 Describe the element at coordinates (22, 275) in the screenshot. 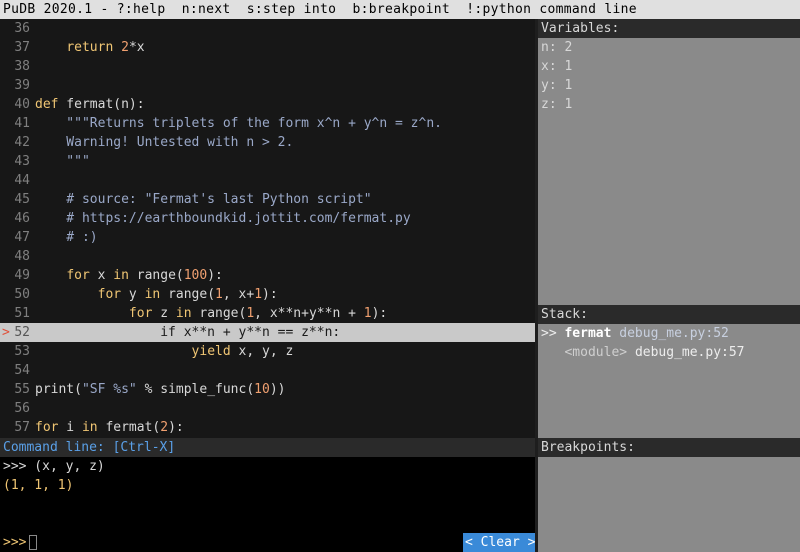

I see `line-number: 49` at that location.